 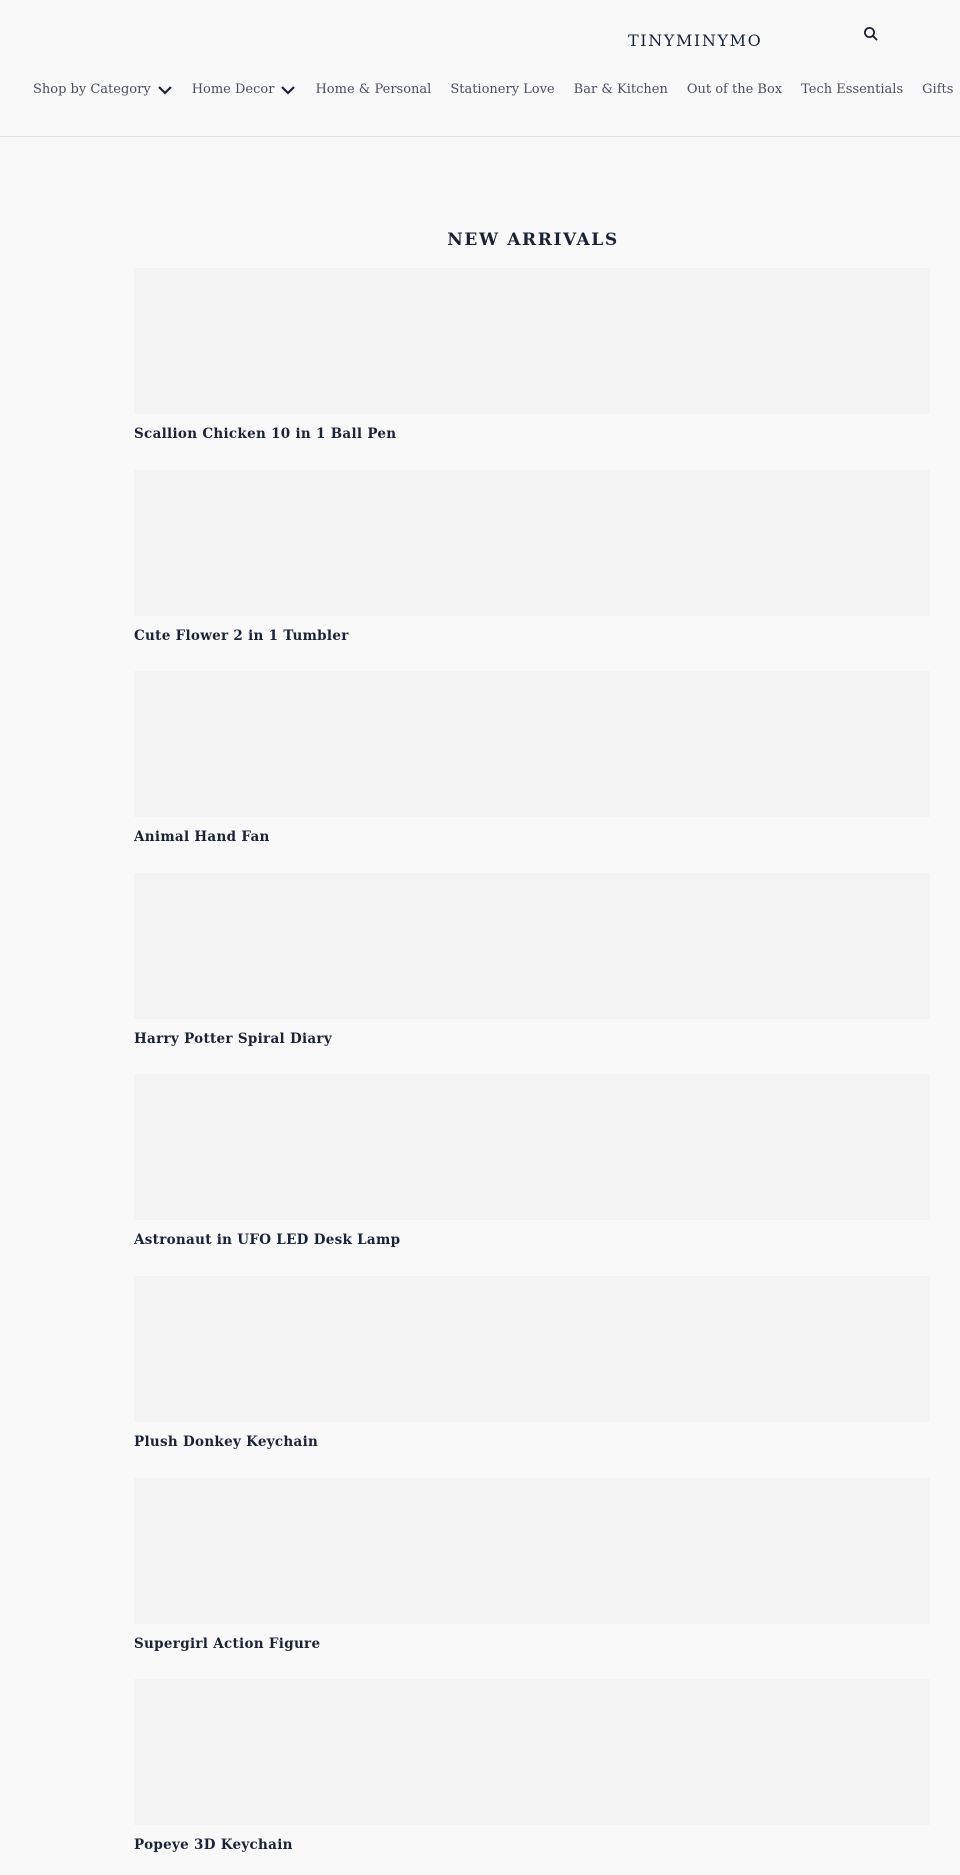 What do you see at coordinates (532, 1644) in the screenshot?
I see `product-title: Supergirl Action Figure` at bounding box center [532, 1644].